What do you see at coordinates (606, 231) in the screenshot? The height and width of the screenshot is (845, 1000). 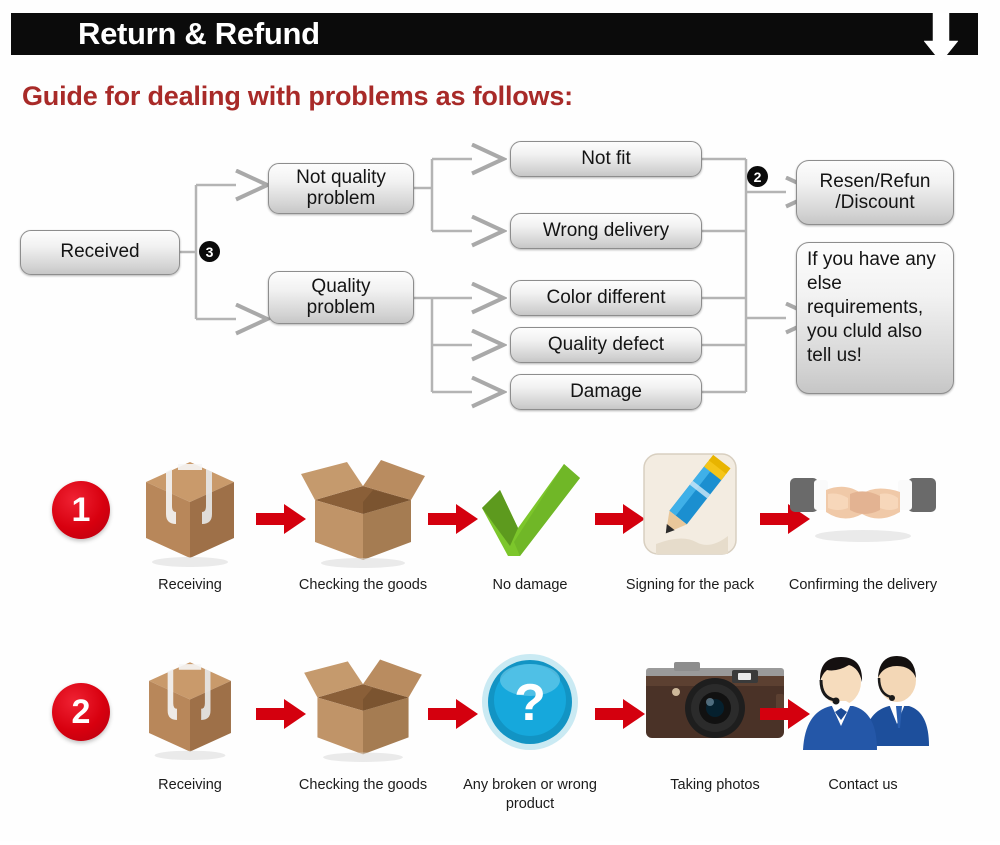 I see `flow-node-wrong-delivery: Wrong delivery` at bounding box center [606, 231].